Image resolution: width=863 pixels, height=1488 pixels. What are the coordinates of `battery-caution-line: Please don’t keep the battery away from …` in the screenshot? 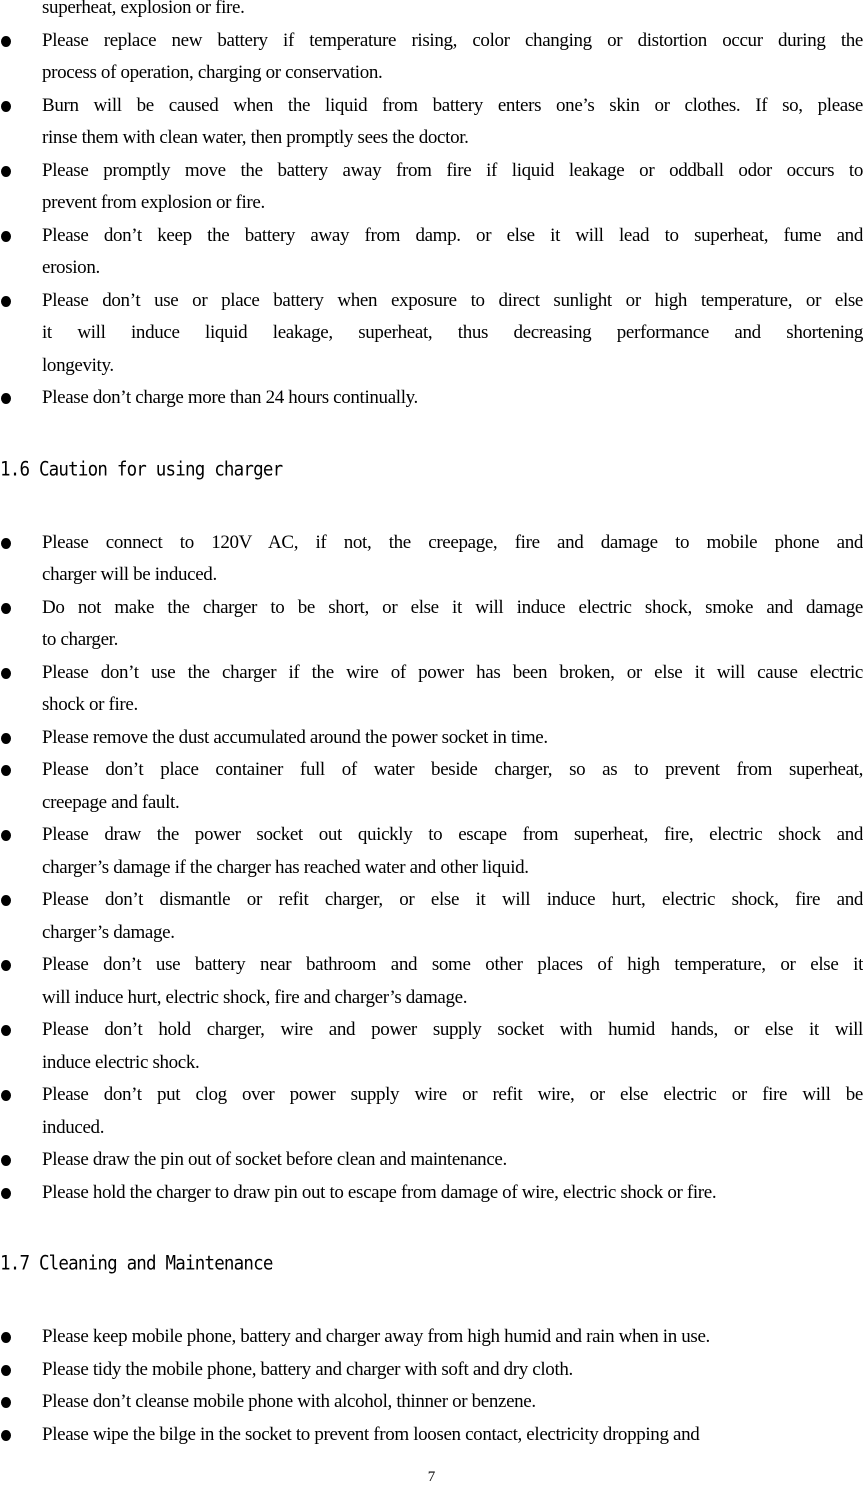 It's located at (452, 235).